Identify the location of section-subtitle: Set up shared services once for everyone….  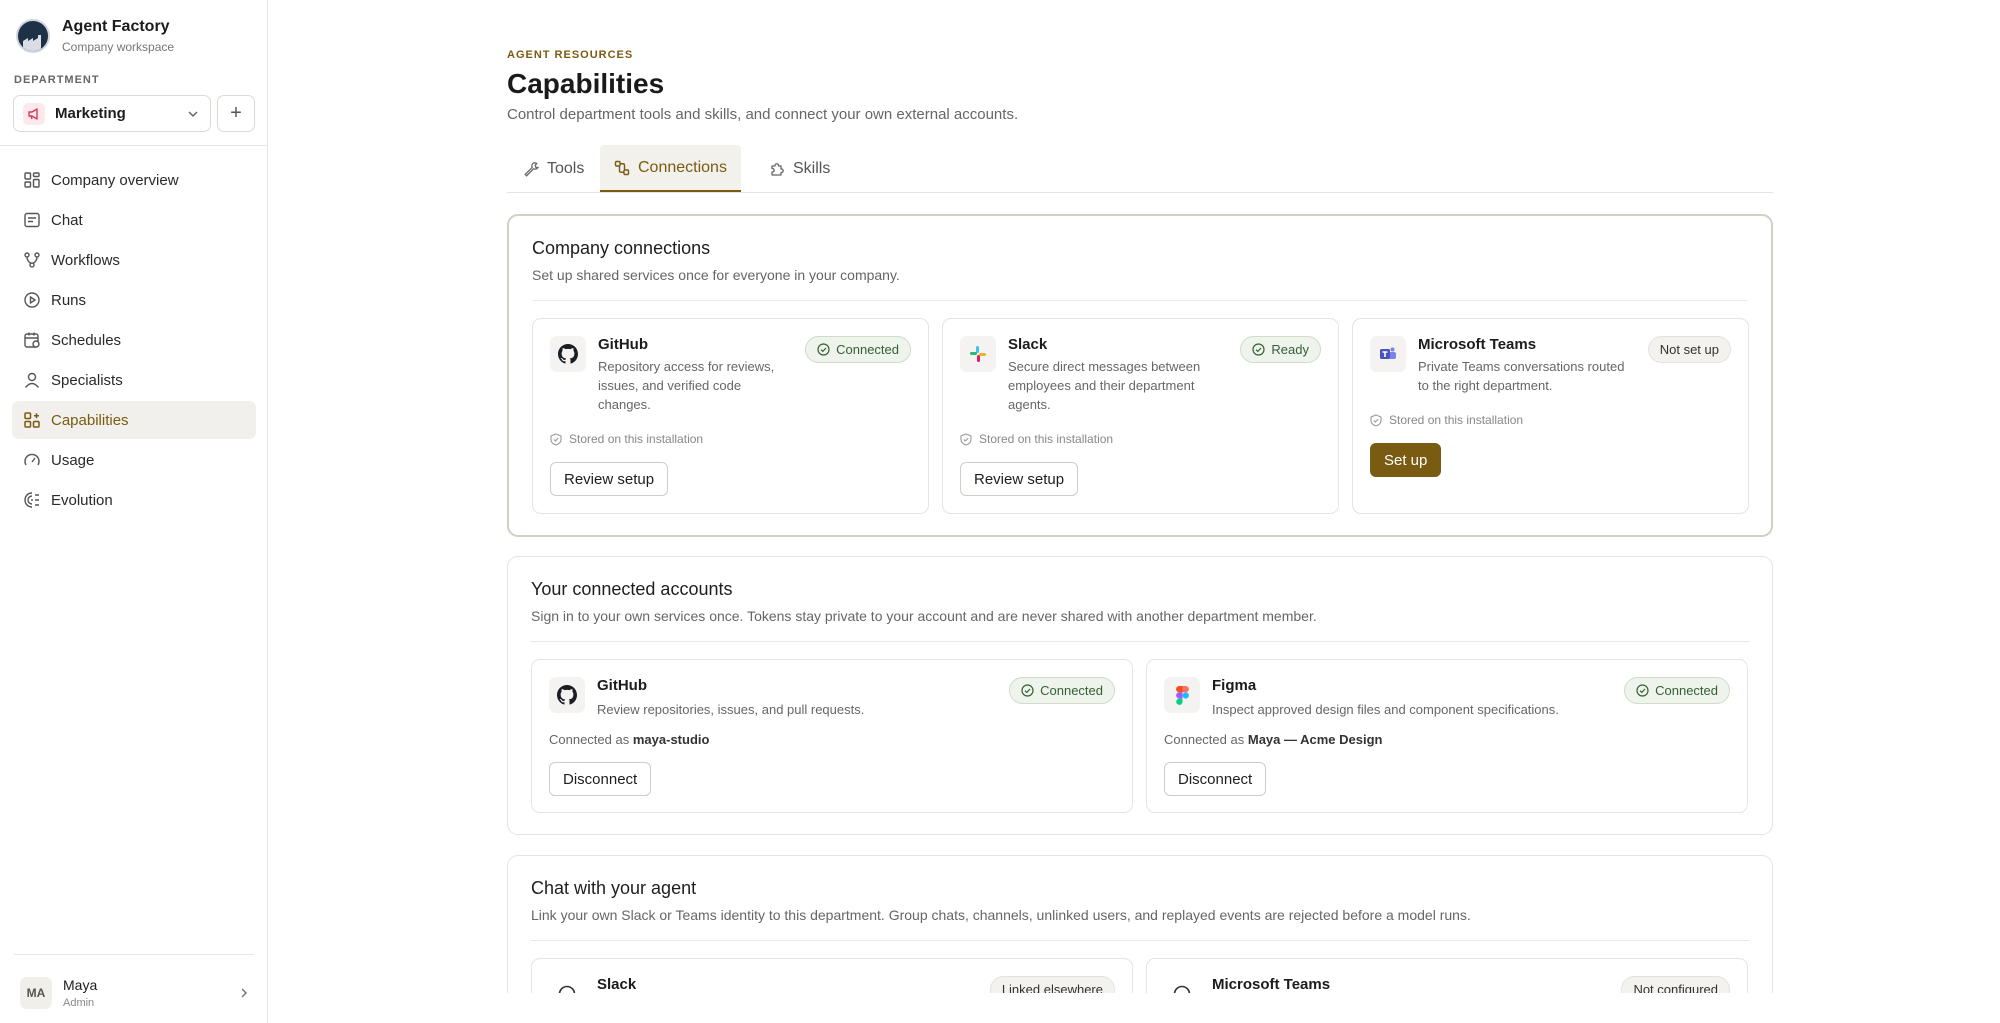
(716, 275).